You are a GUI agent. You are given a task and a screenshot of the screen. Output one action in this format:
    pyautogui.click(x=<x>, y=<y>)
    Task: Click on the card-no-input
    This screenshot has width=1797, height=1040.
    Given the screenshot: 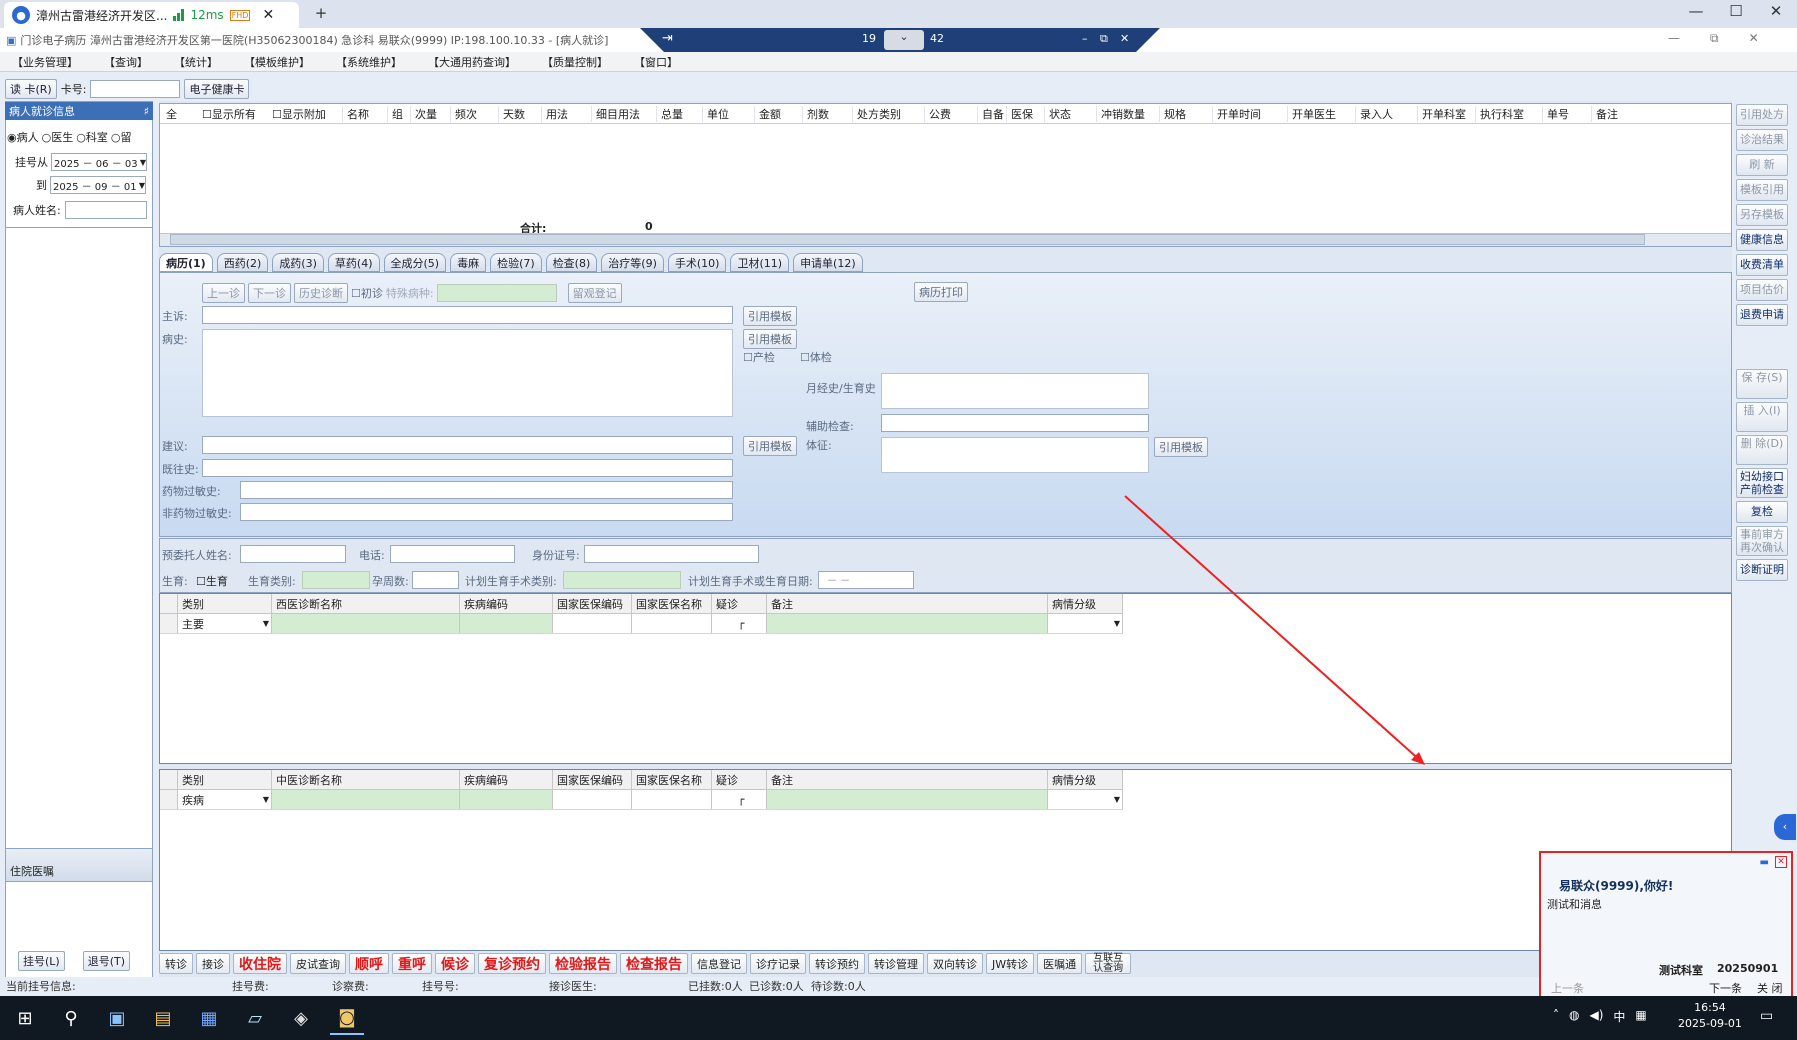 What is the action you would take?
    pyautogui.click(x=135, y=89)
    